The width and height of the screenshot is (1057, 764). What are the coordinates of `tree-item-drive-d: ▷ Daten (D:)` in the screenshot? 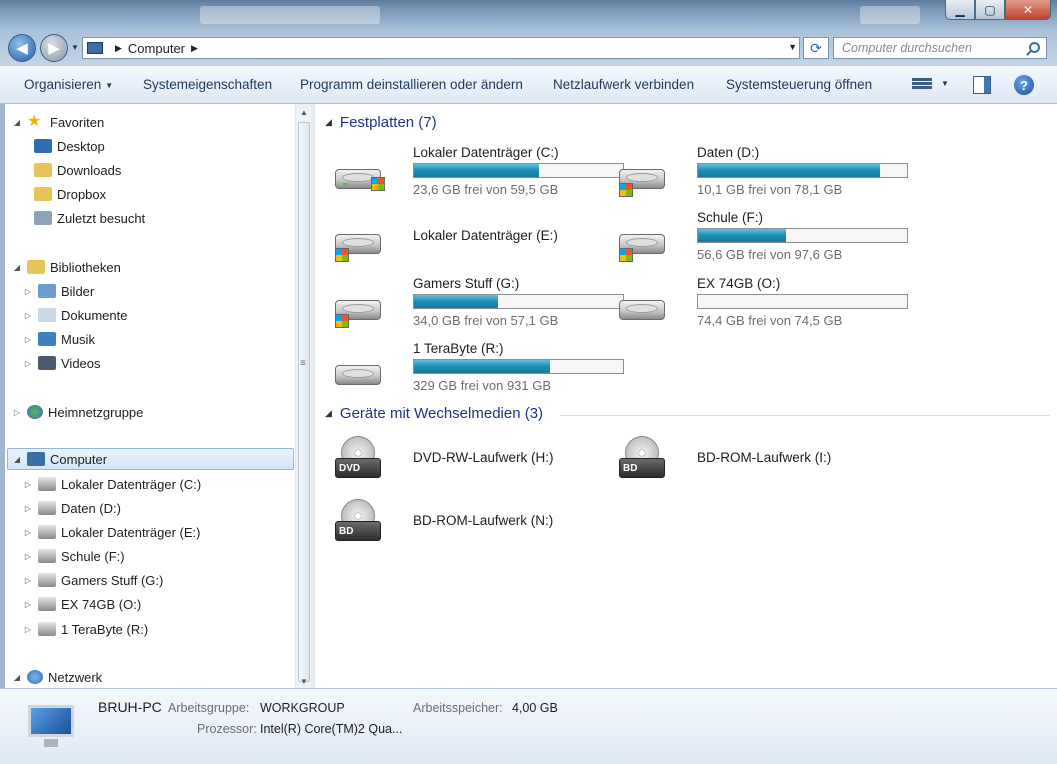 It's located at (71, 508).